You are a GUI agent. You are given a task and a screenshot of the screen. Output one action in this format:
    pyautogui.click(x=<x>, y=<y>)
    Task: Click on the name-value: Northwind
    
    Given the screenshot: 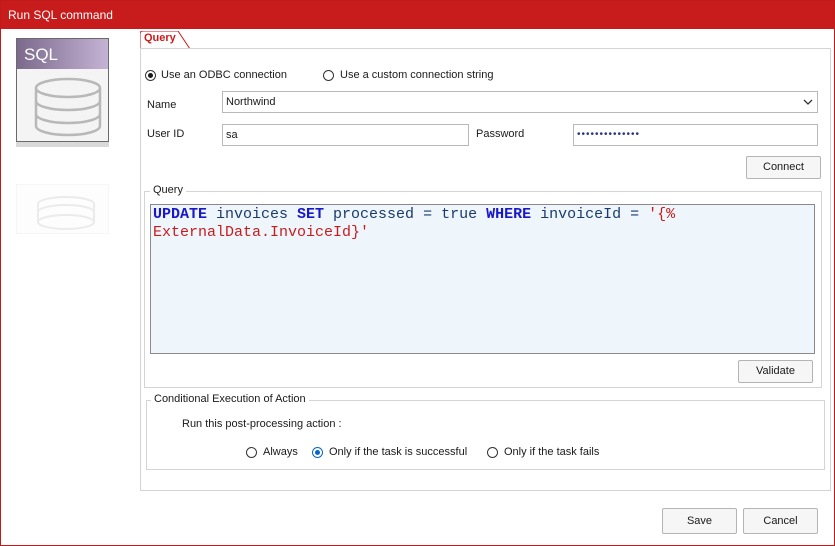 What is the action you would take?
    pyautogui.click(x=251, y=102)
    